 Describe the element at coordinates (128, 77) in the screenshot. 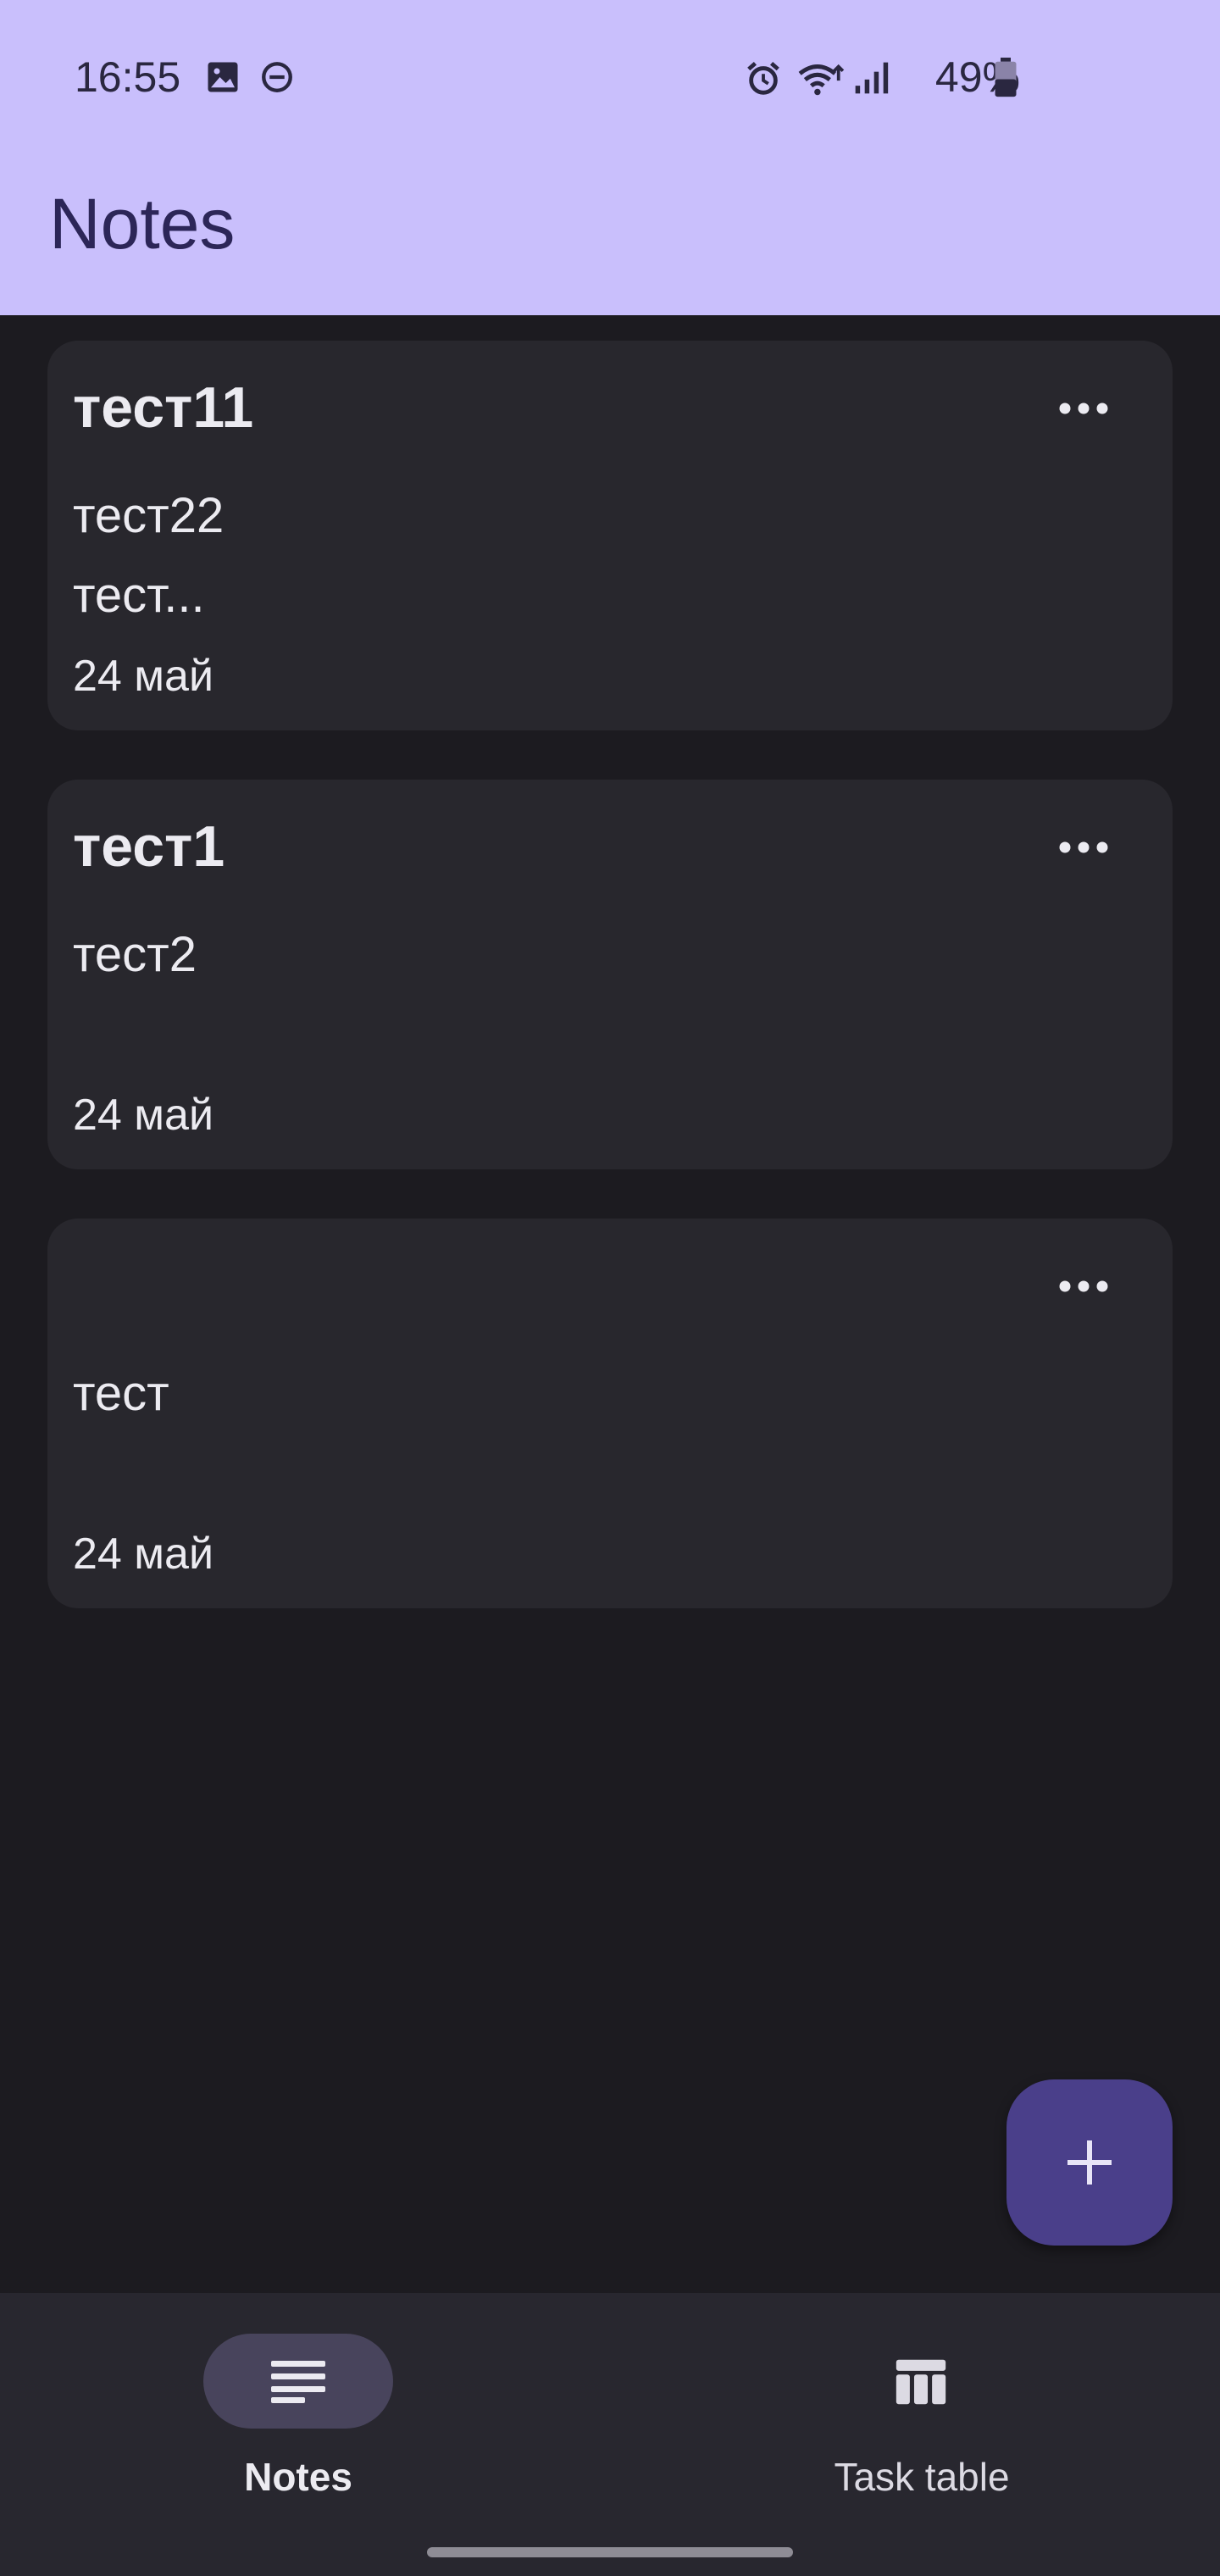

I see `status-time: 16:55` at that location.